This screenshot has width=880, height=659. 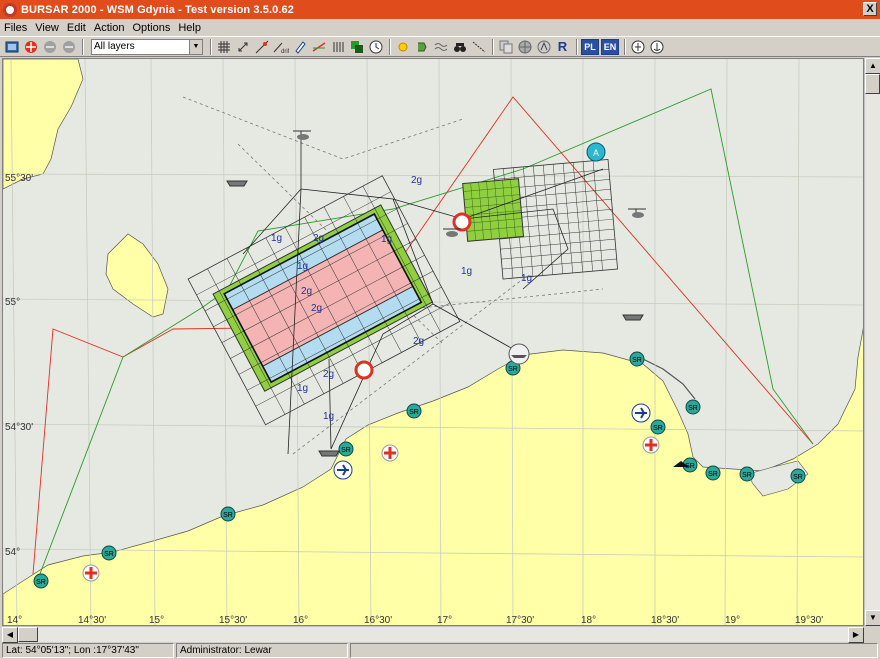 I want to click on route-icon, so click(x=261, y=47).